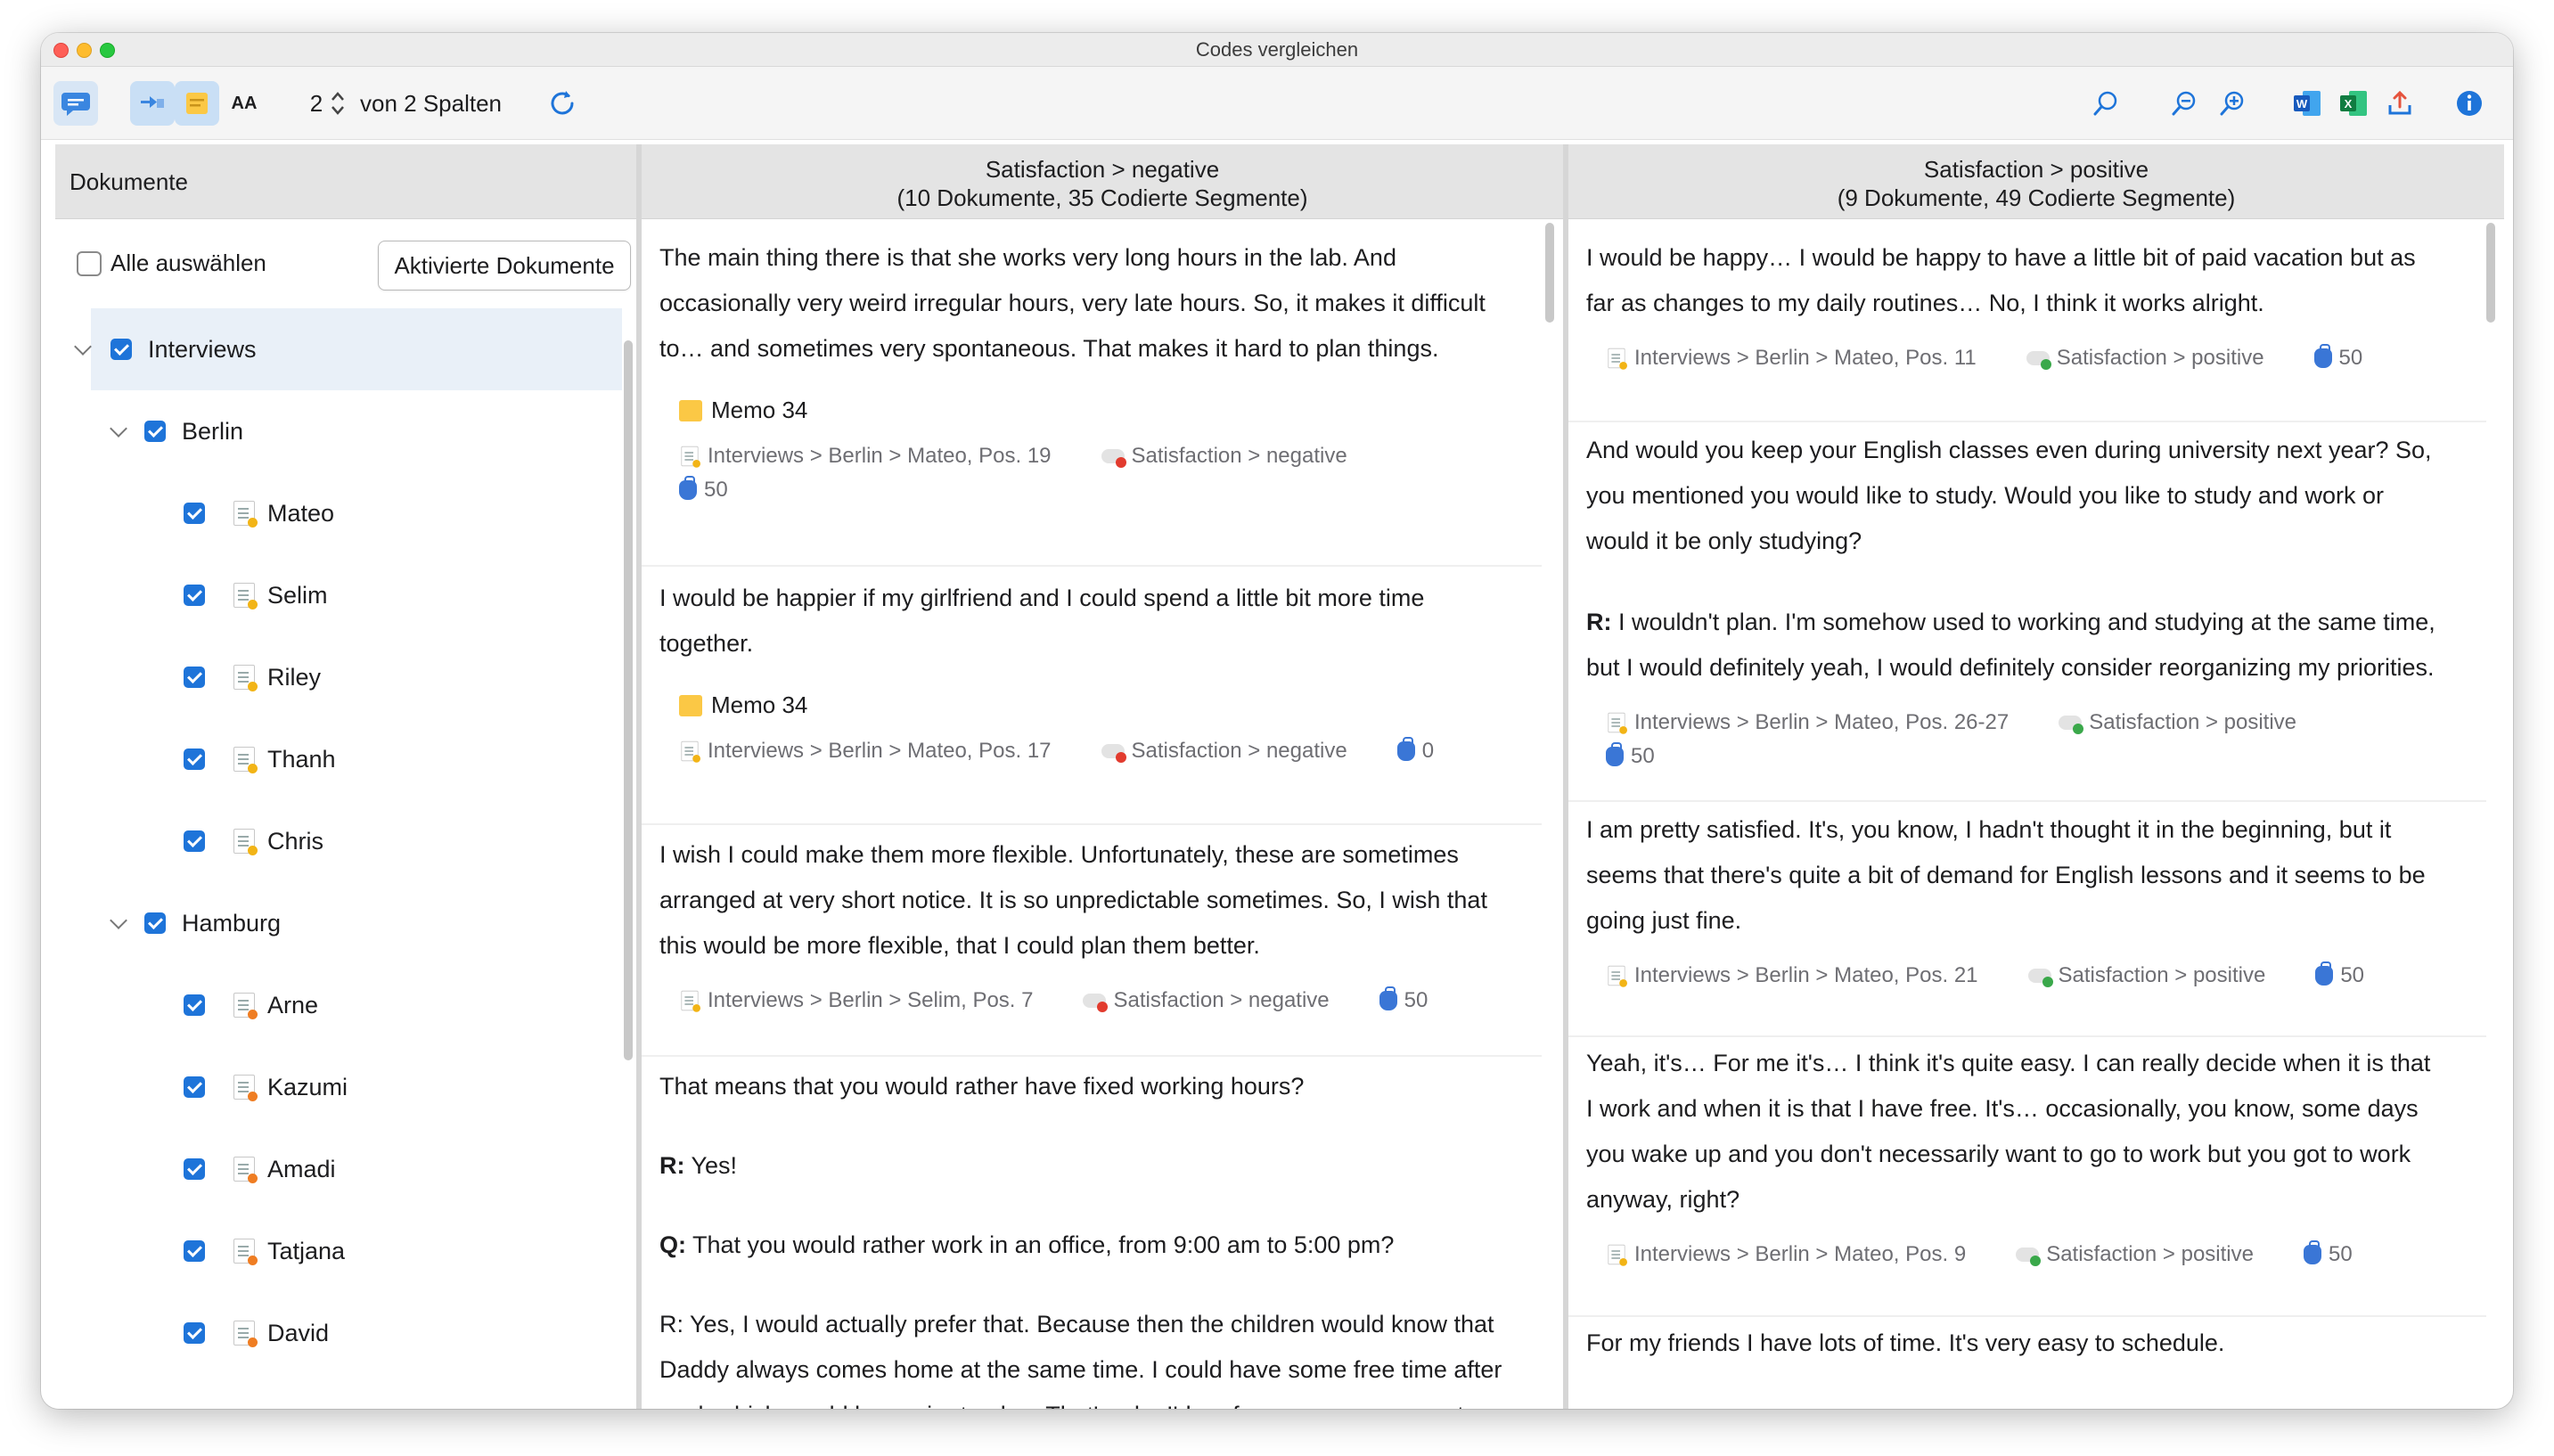  What do you see at coordinates (1102, 170) in the screenshot?
I see `column-title: Satisfaction > negative` at bounding box center [1102, 170].